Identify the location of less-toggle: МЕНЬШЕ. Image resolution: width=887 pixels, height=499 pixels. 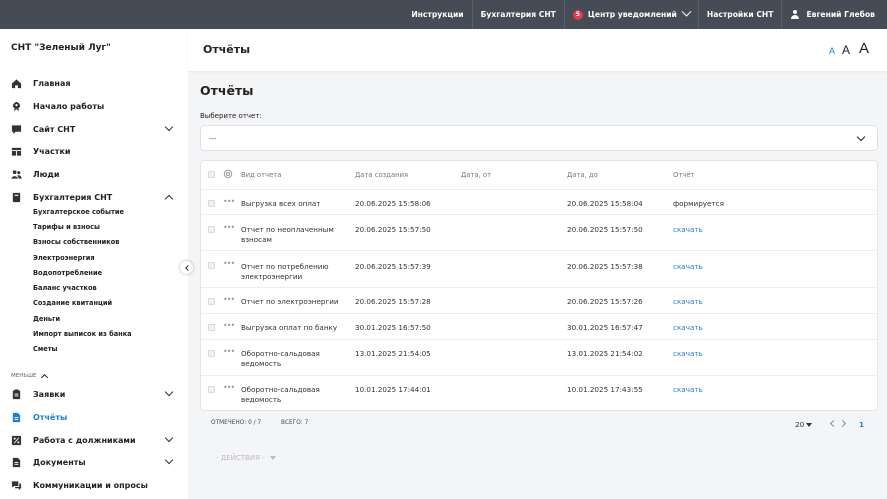
(29, 377).